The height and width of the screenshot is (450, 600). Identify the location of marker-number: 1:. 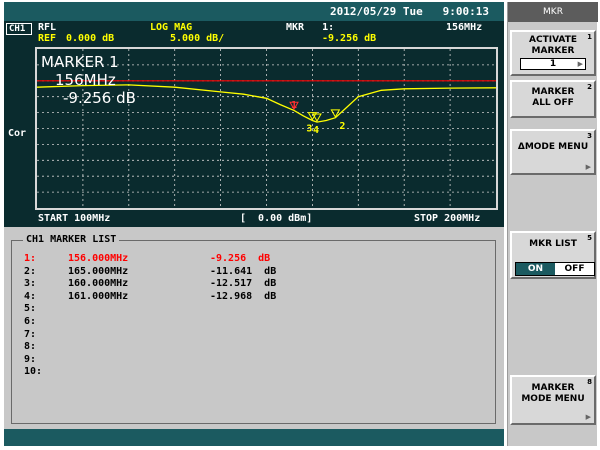
(30, 258).